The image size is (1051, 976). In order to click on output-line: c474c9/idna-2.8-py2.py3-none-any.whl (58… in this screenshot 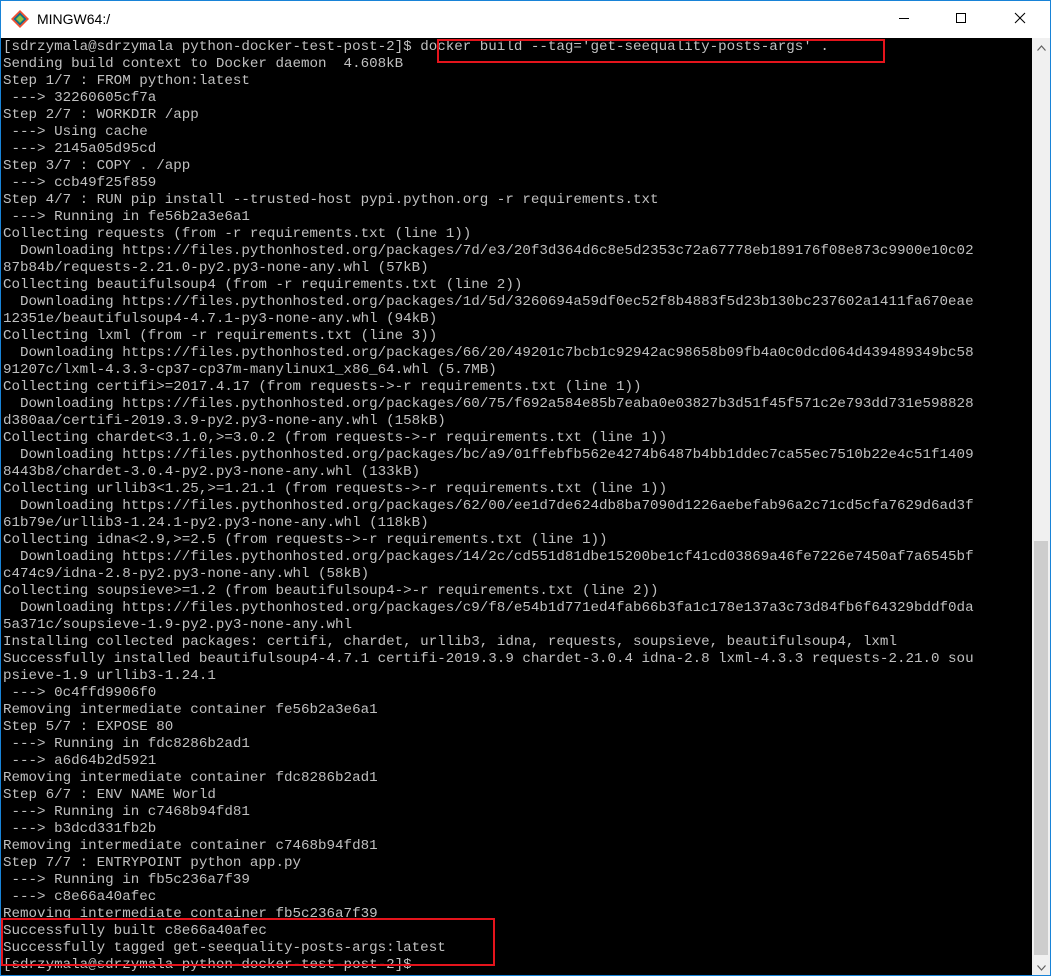, I will do `click(186, 574)`.